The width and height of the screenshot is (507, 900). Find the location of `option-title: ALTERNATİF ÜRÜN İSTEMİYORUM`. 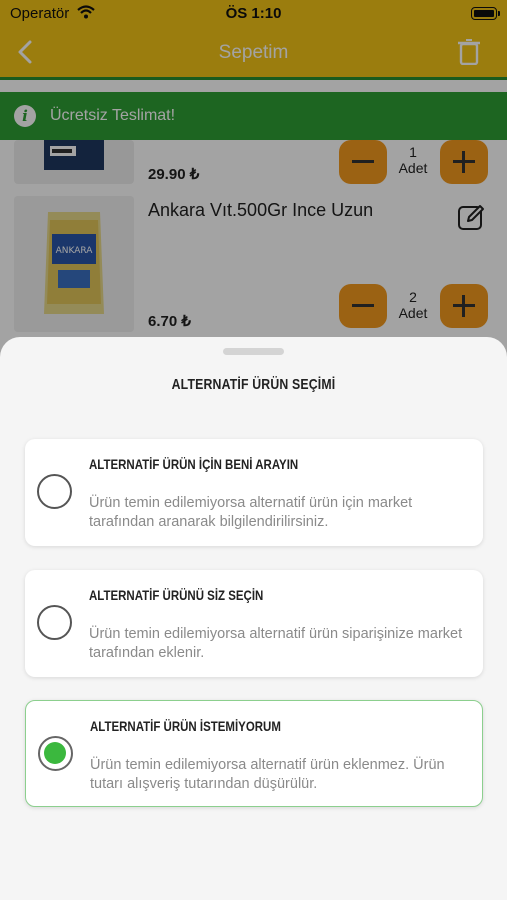

option-title: ALTERNATİF ÜRÜN İSTEMİYORUM is located at coordinates (185, 726).